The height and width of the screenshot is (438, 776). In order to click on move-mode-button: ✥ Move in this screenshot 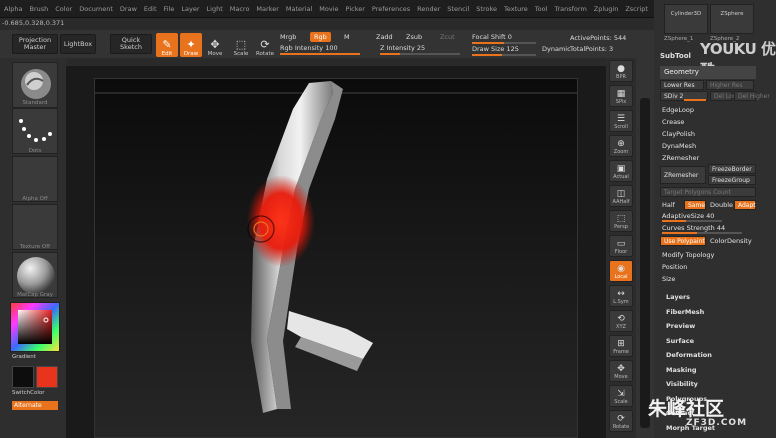, I will do `click(215, 45)`.